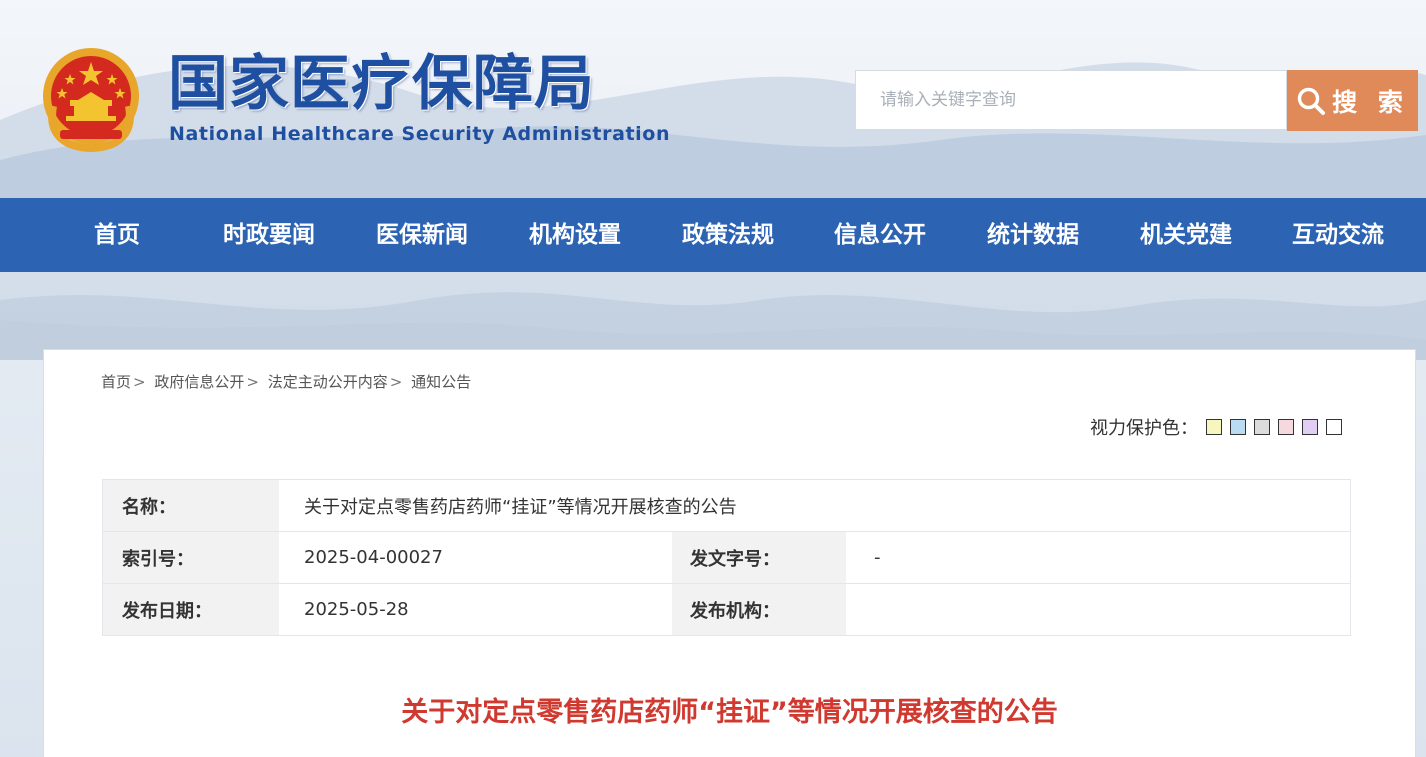  I want to click on swatch-yellow, so click(1214, 427).